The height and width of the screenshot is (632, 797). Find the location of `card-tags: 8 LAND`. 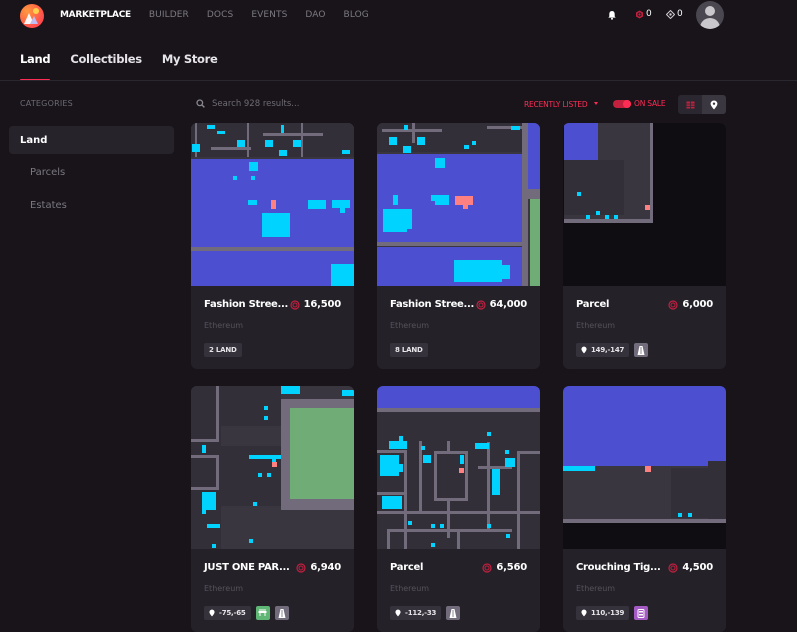

card-tags: 8 LAND is located at coordinates (409, 350).